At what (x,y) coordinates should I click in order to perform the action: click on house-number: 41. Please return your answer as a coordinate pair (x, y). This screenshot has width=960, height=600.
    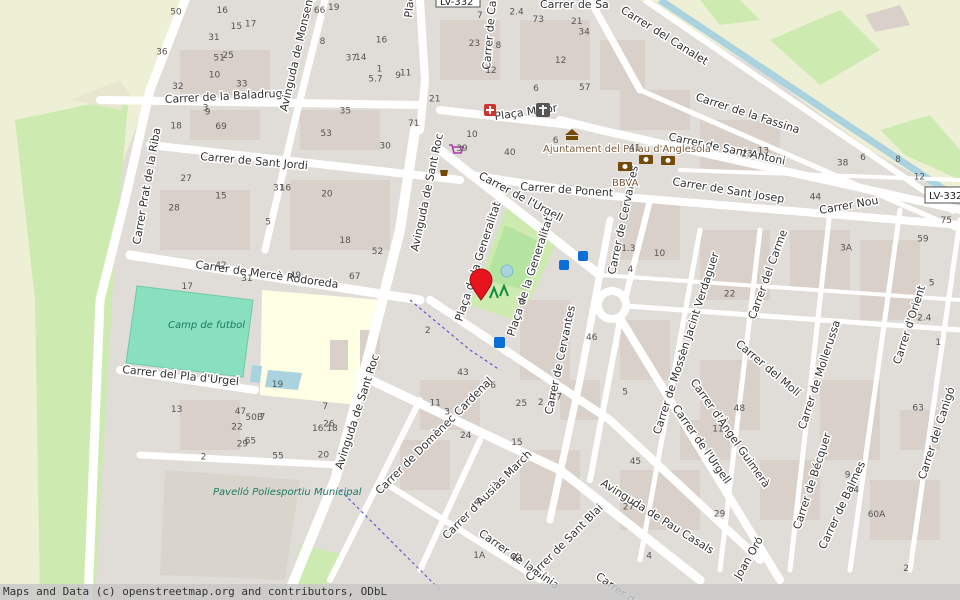
    Looking at the image, I should click on (634, 148).